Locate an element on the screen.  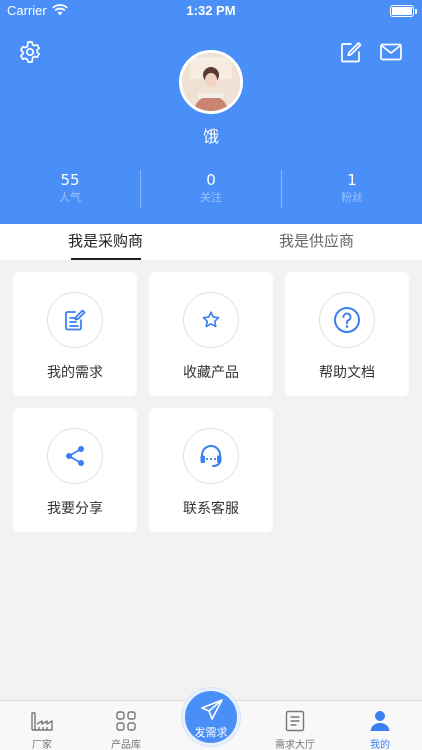
list-icon is located at coordinates (295, 721).